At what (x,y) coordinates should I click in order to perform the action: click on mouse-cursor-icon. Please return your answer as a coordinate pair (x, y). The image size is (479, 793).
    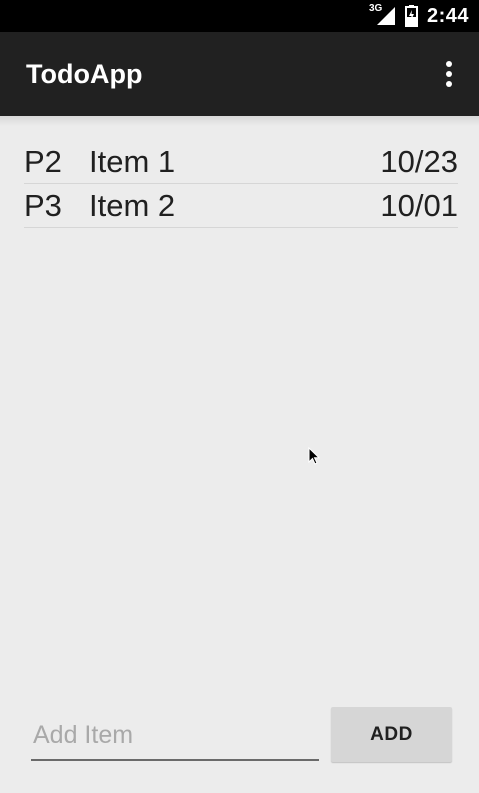
    Looking at the image, I should click on (314, 456).